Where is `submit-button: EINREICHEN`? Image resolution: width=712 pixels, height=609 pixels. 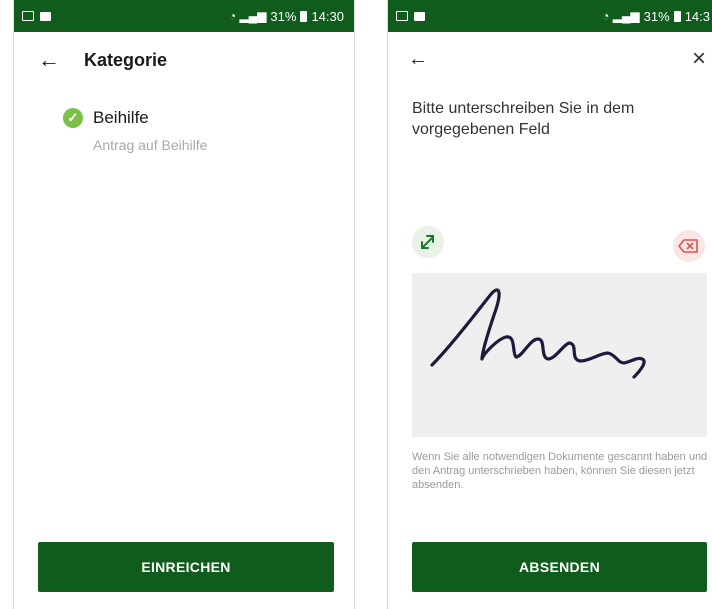
submit-button: EINREICHEN is located at coordinates (186, 567).